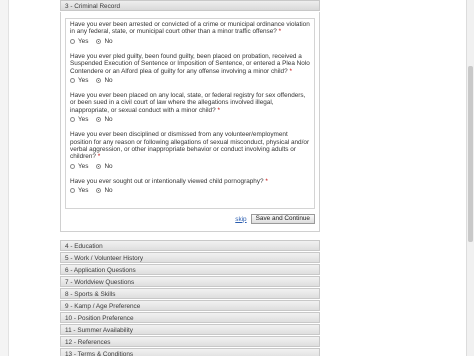  Describe the element at coordinates (190, 293) in the screenshot. I see `section-header-sports-skills: 8 - Sports & Skills` at that location.